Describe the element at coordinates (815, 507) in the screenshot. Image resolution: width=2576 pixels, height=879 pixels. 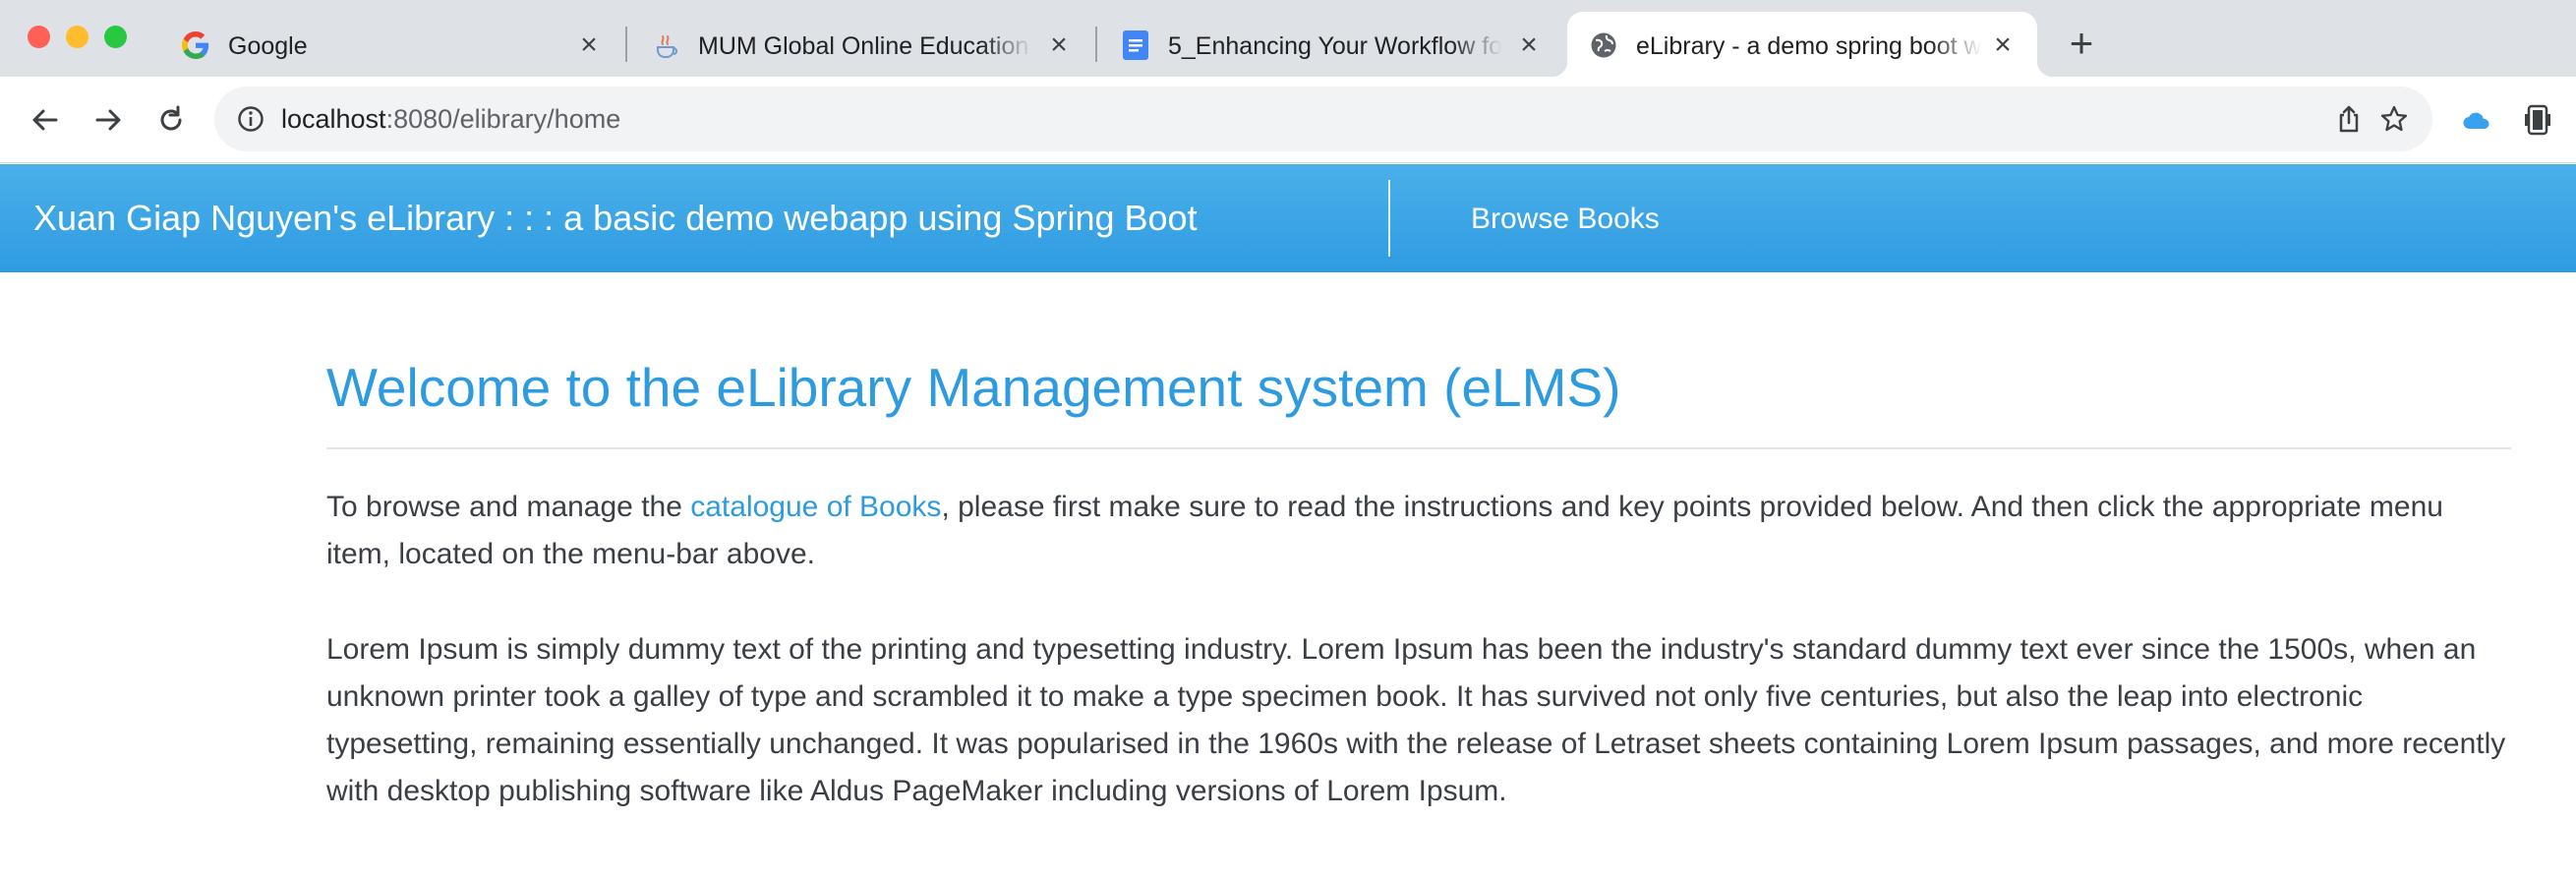
I see `catalogue-of-books-link: catalogue of Books` at that location.